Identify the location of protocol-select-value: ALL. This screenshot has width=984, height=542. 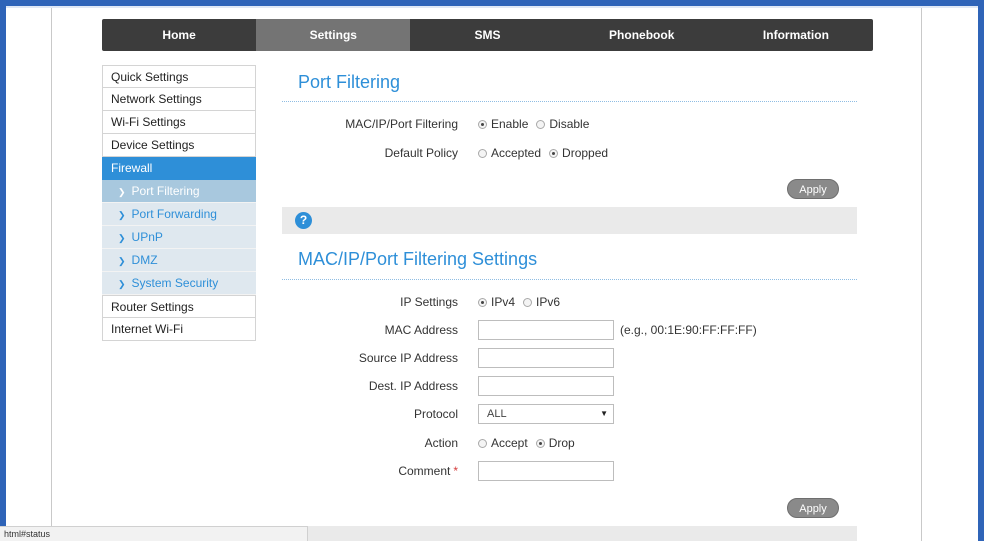
(497, 414).